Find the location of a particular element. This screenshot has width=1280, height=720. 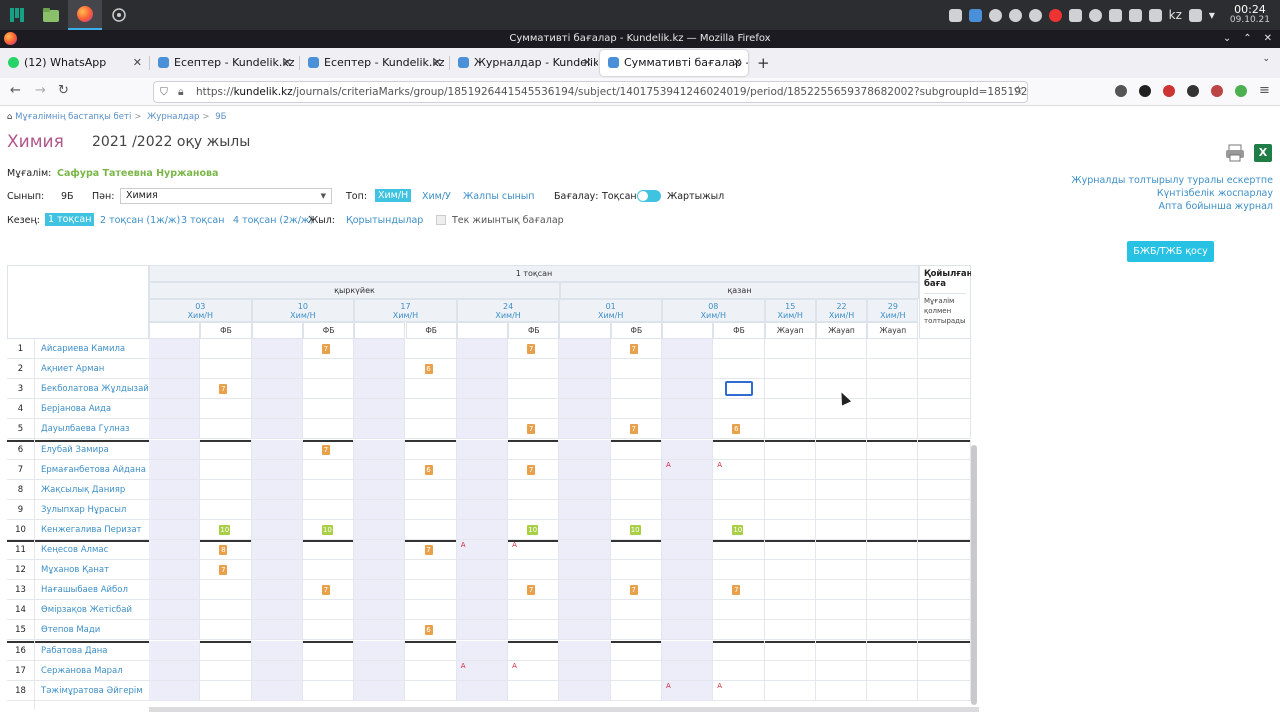

back-icon: ← is located at coordinates (15, 90).